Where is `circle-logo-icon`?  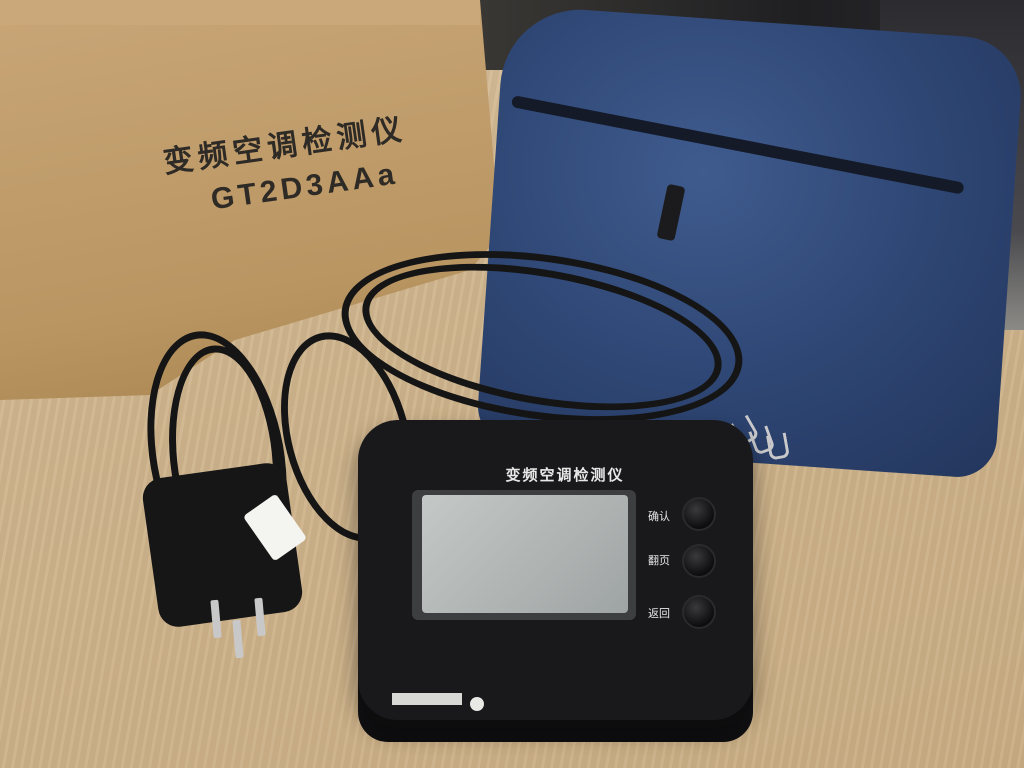 circle-logo-icon is located at coordinates (477, 704).